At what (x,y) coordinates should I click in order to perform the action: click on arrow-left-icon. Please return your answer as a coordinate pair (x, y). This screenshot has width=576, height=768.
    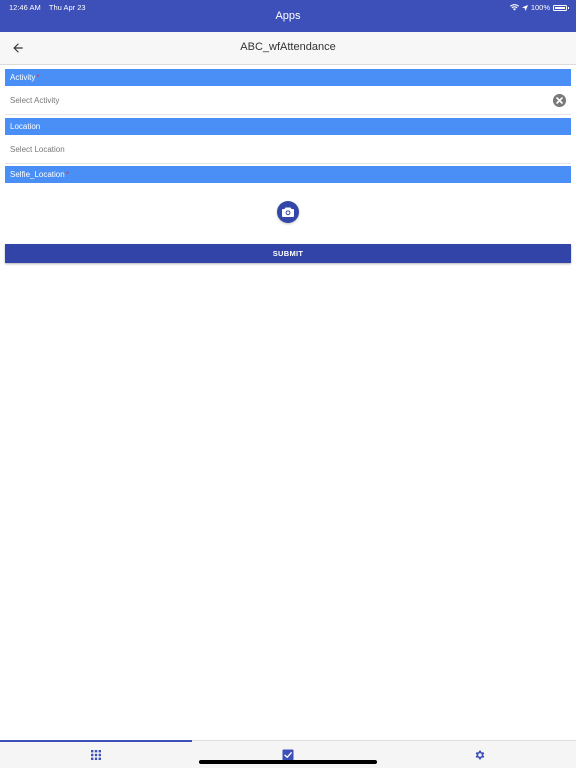
    Looking at the image, I should click on (18, 48).